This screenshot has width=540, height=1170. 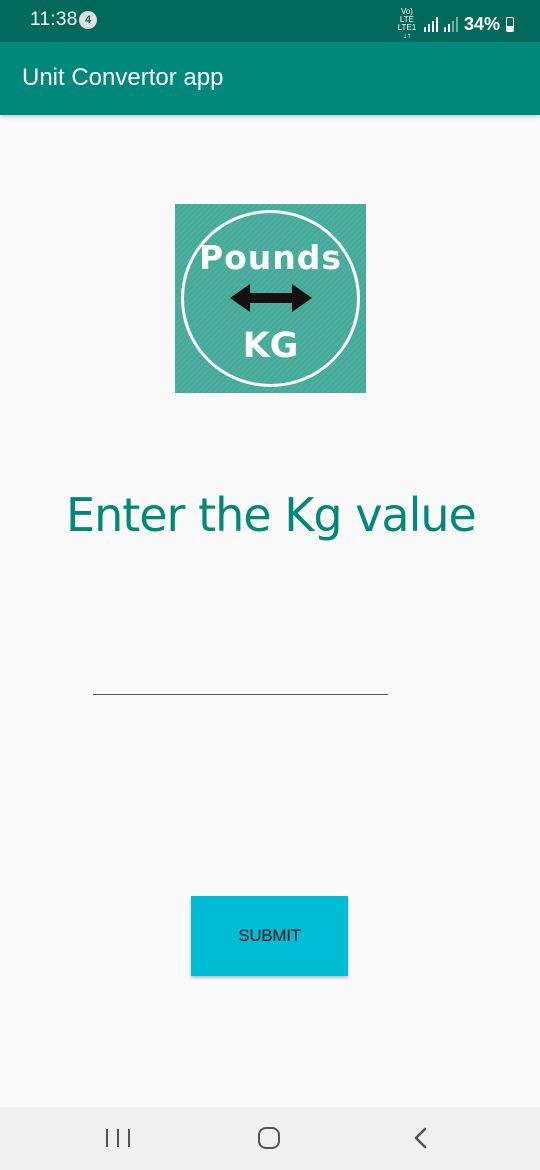 I want to click on navigation-bar, so click(x=270, y=1138).